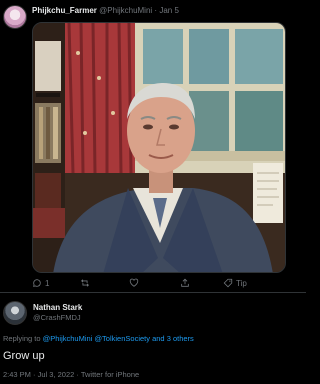 This screenshot has height=384, width=320. I want to click on mention-link: @TolkienSociety, so click(122, 338).